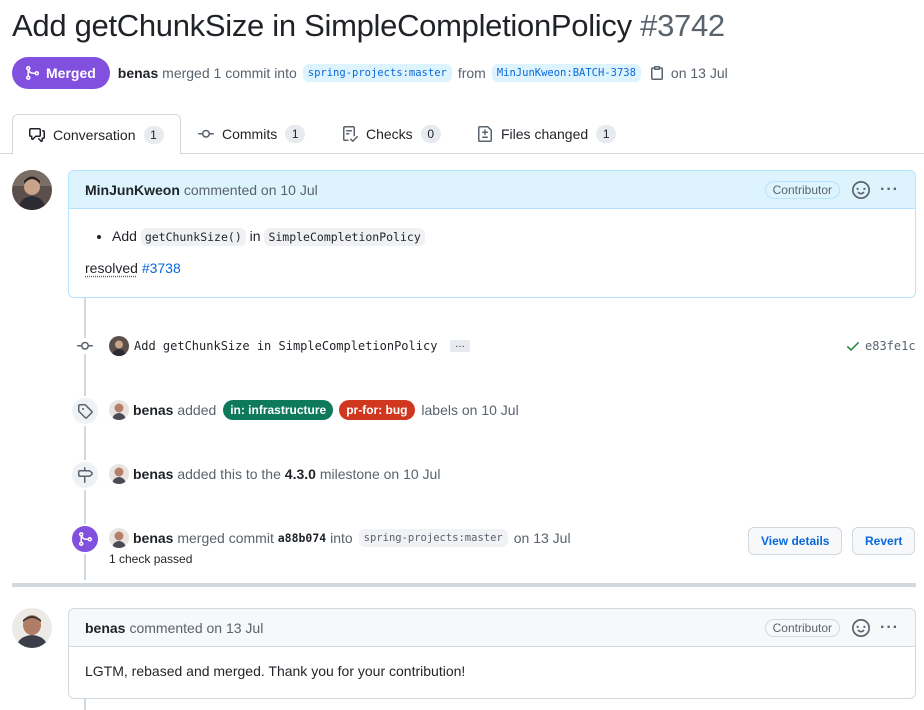  I want to click on labels-event-text: benas added in: infrastructure pr-for, so click(314, 410).